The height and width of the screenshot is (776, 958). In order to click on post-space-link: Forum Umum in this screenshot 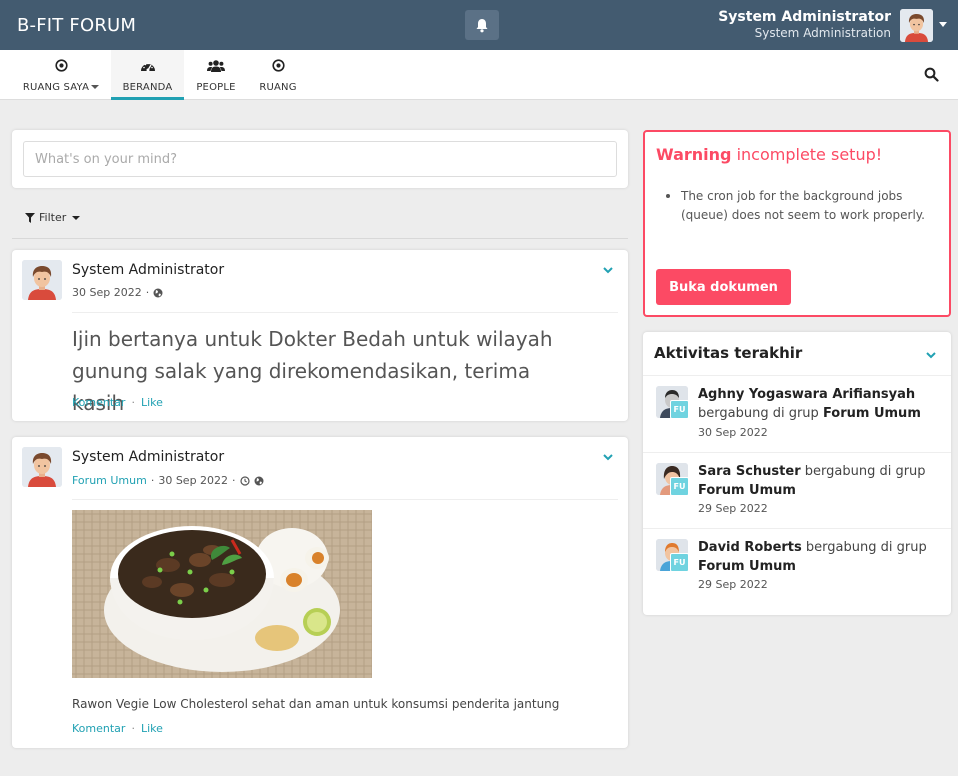, I will do `click(109, 480)`.